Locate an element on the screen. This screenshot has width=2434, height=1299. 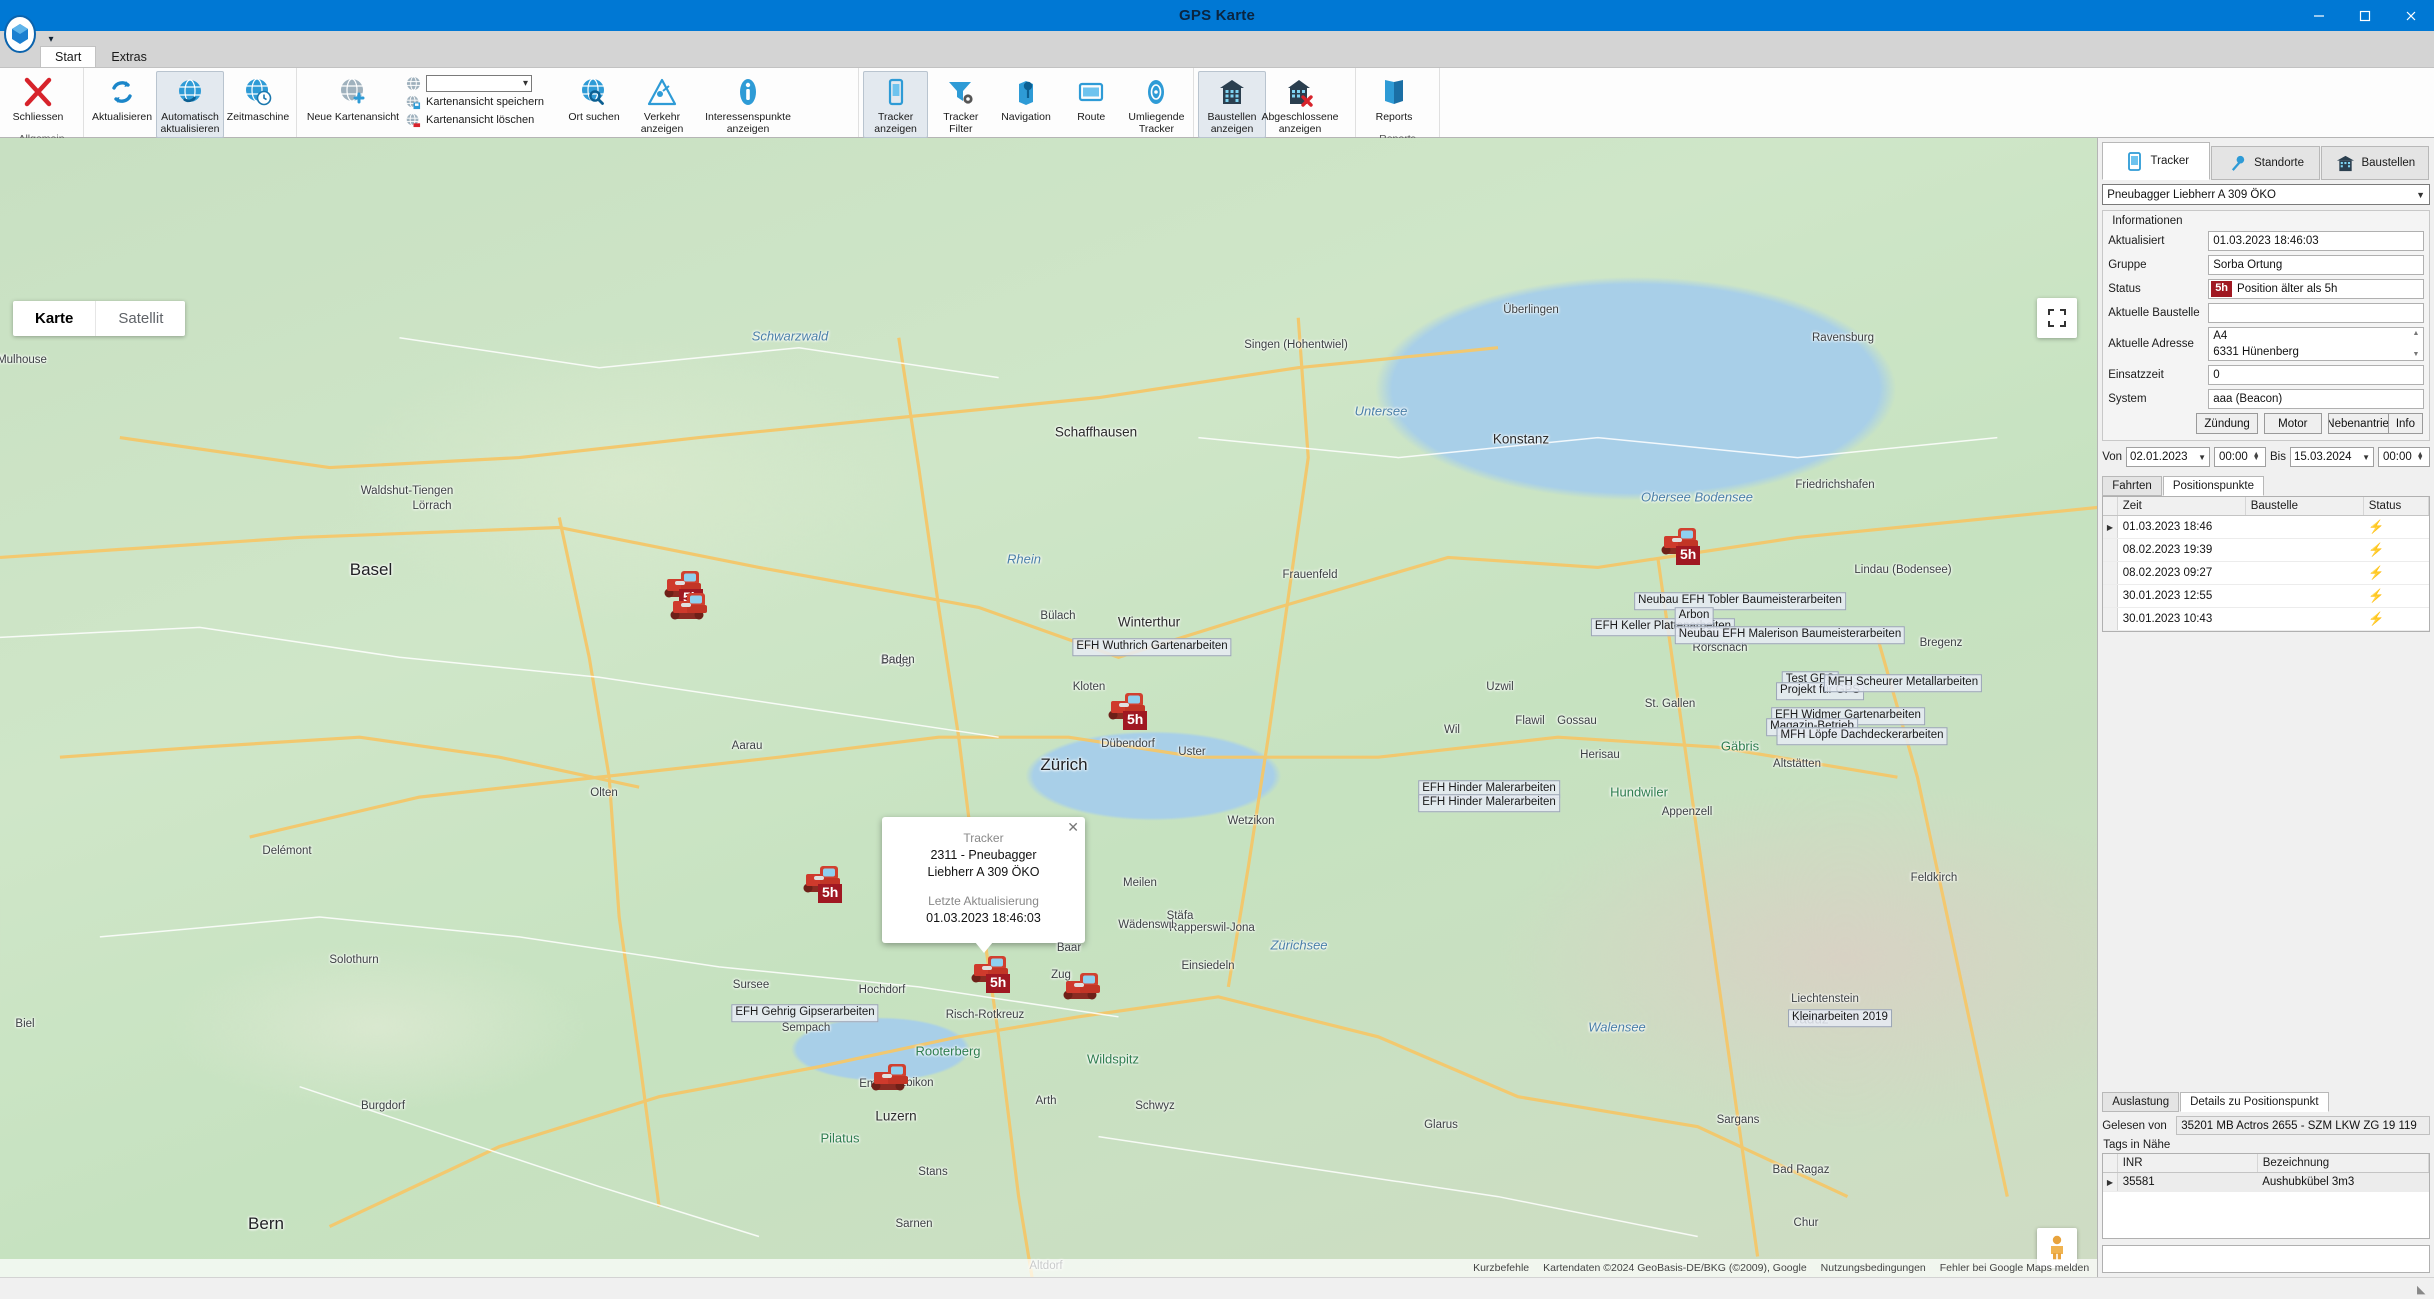
info-icon is located at coordinates (748, 92).